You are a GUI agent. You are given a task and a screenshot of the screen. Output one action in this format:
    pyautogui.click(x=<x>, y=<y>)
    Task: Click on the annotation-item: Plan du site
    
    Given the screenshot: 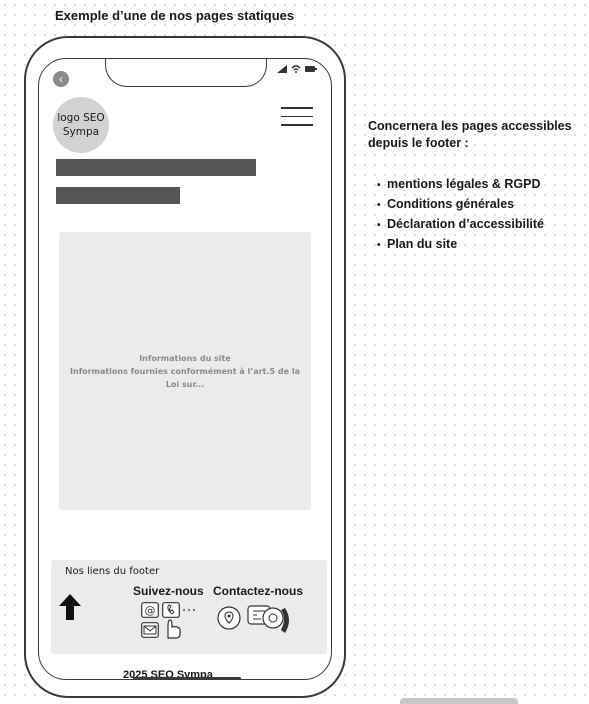 What is the action you would take?
    pyautogui.click(x=456, y=245)
    